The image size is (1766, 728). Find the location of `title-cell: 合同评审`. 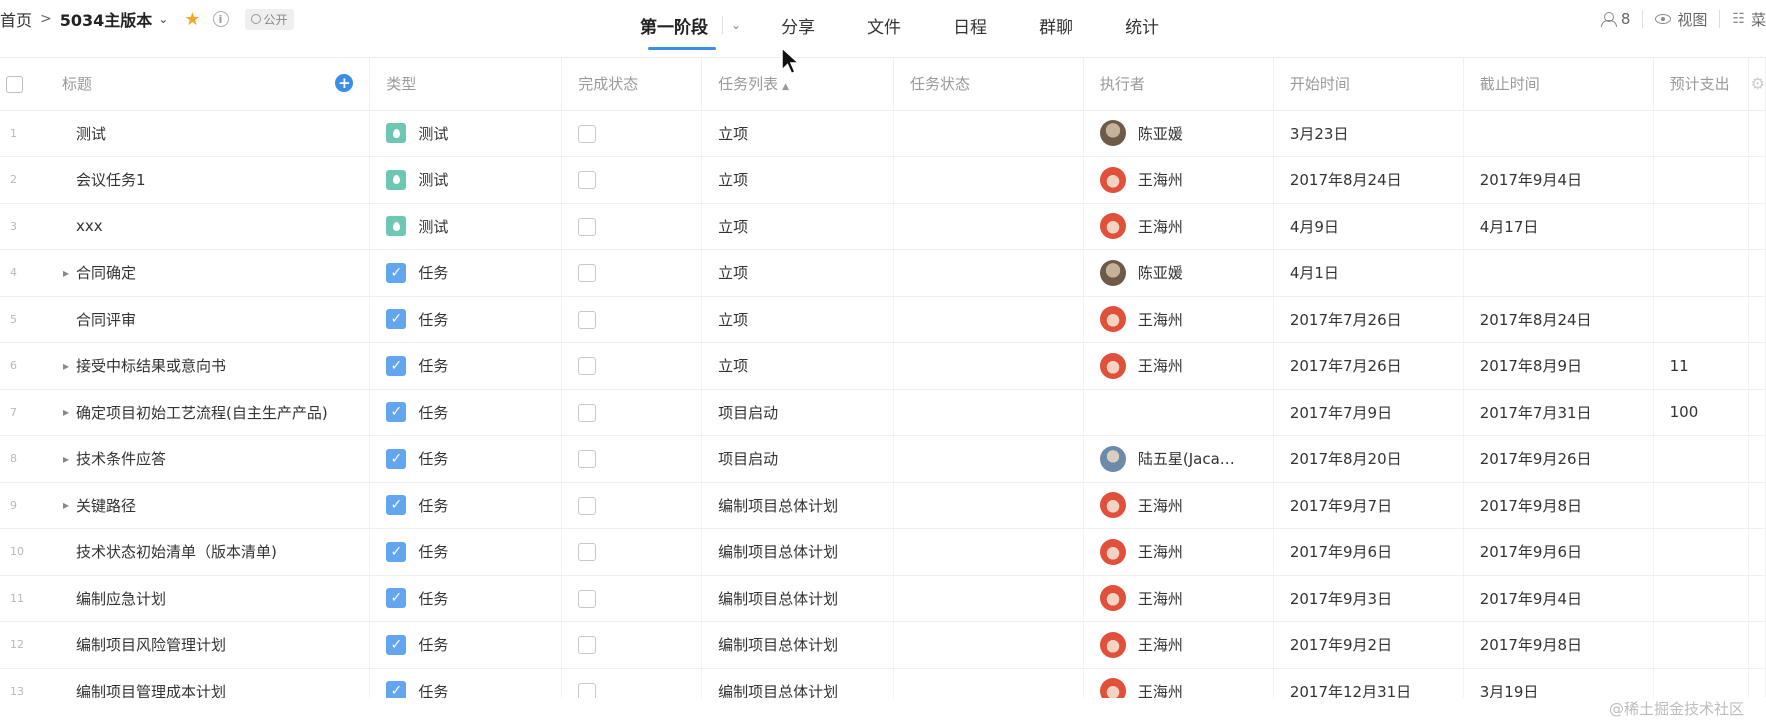

title-cell: 合同评审 is located at coordinates (205, 319).